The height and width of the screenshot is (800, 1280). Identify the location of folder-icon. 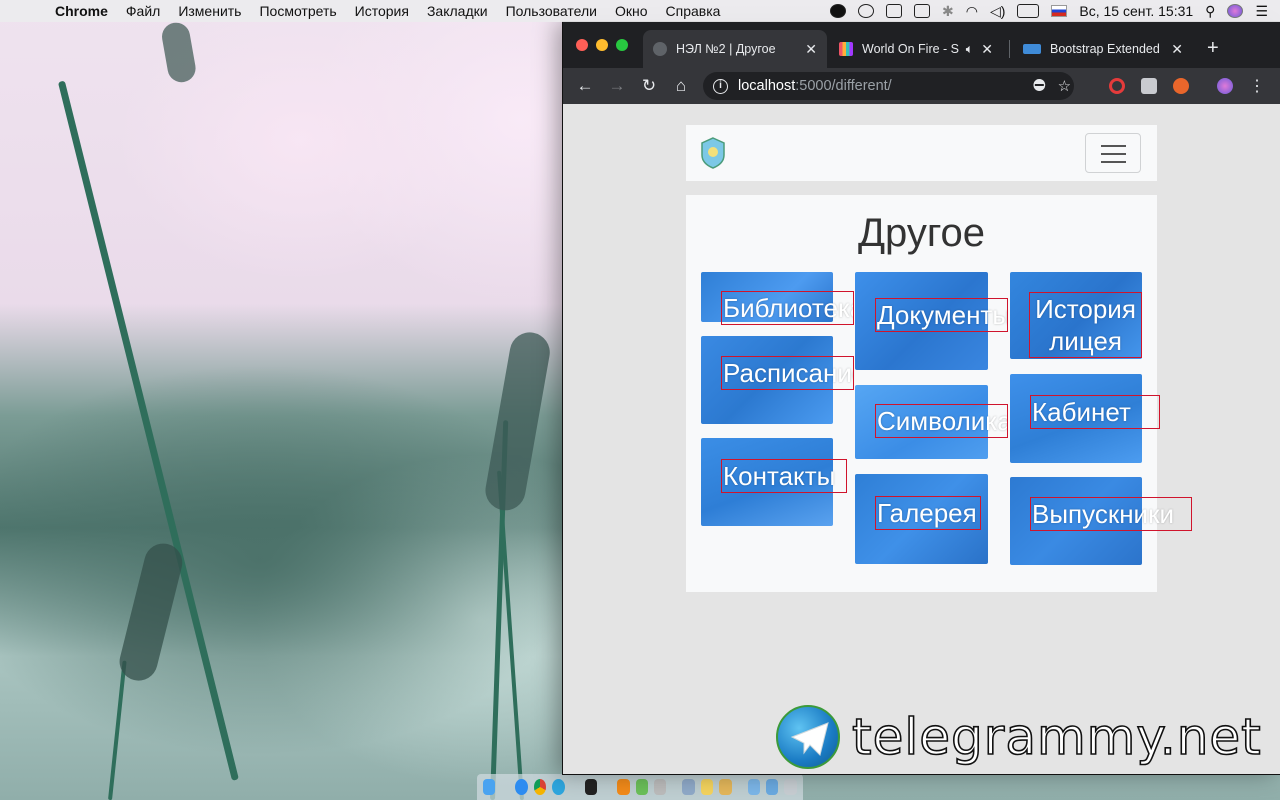
(754, 787).